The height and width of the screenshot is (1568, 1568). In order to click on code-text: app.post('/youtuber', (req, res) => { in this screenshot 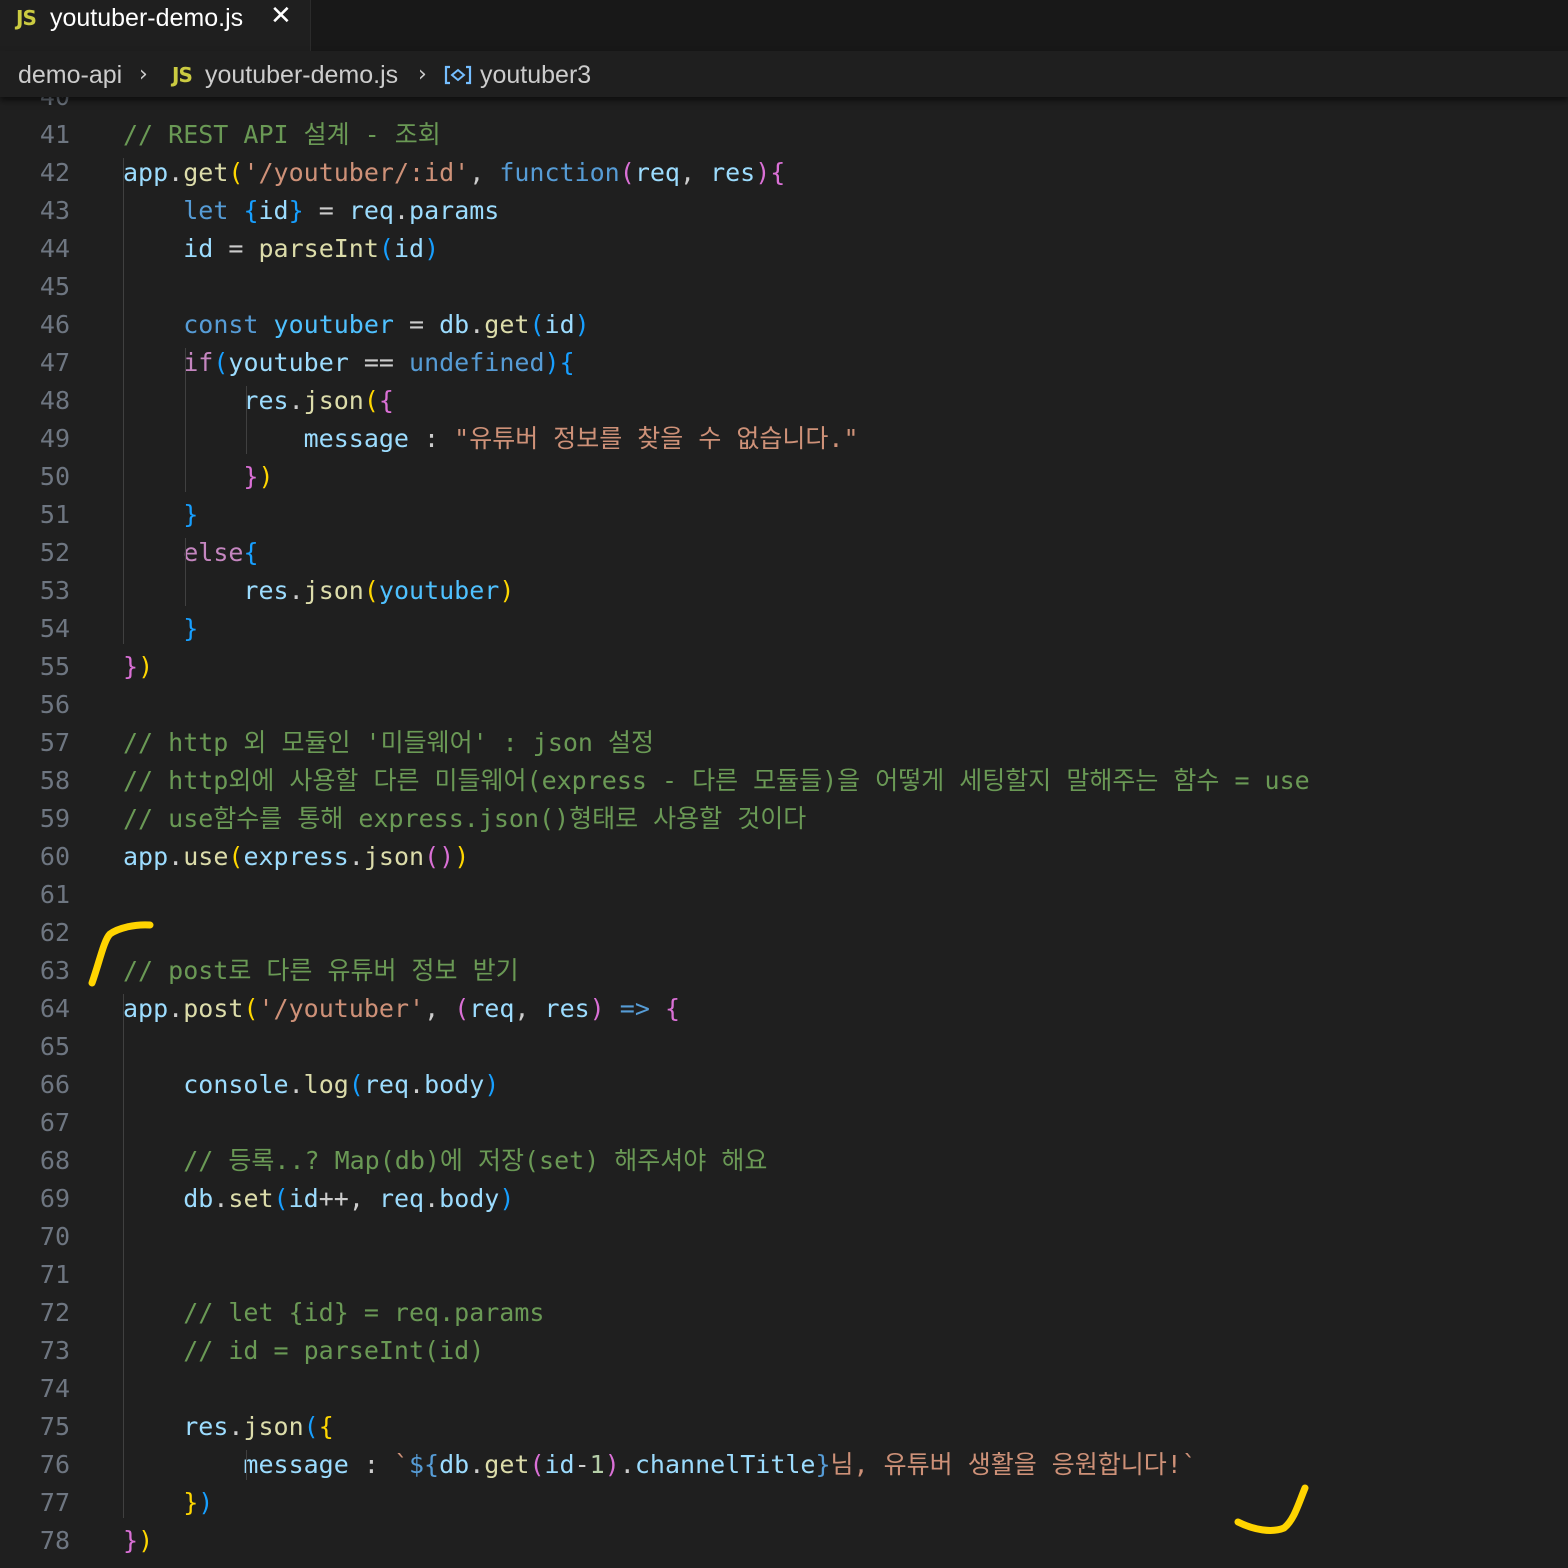, I will do `click(402, 1008)`.